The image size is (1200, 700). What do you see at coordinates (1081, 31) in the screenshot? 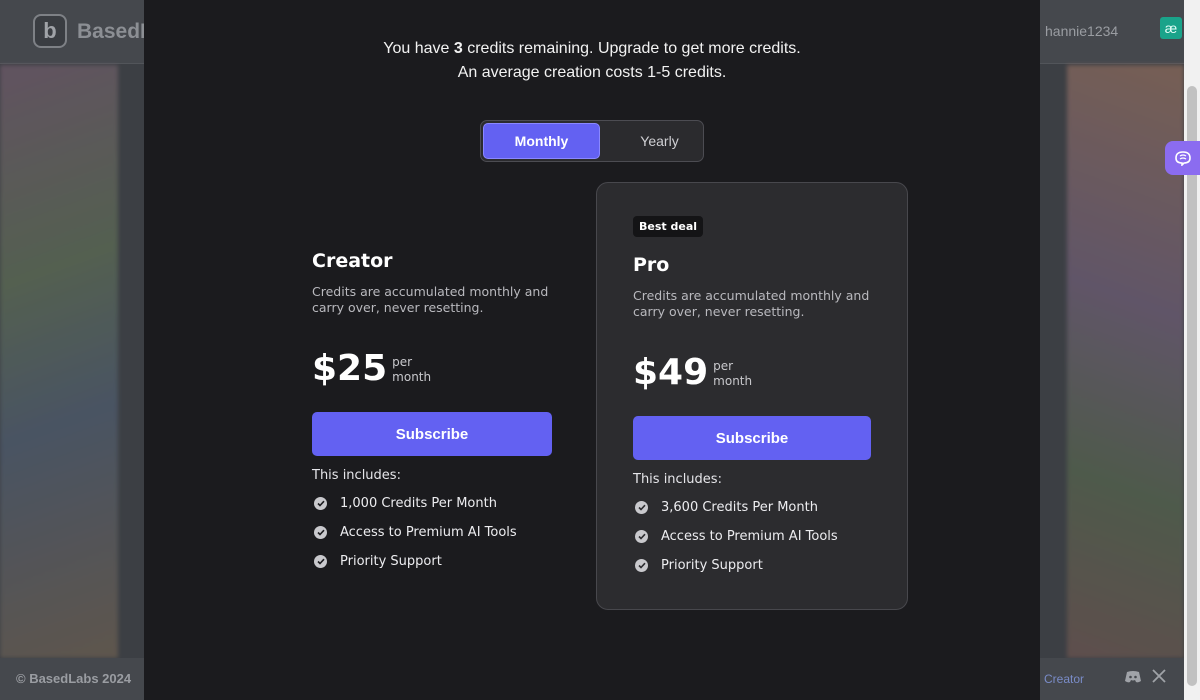
I see `username: hannie1234` at bounding box center [1081, 31].